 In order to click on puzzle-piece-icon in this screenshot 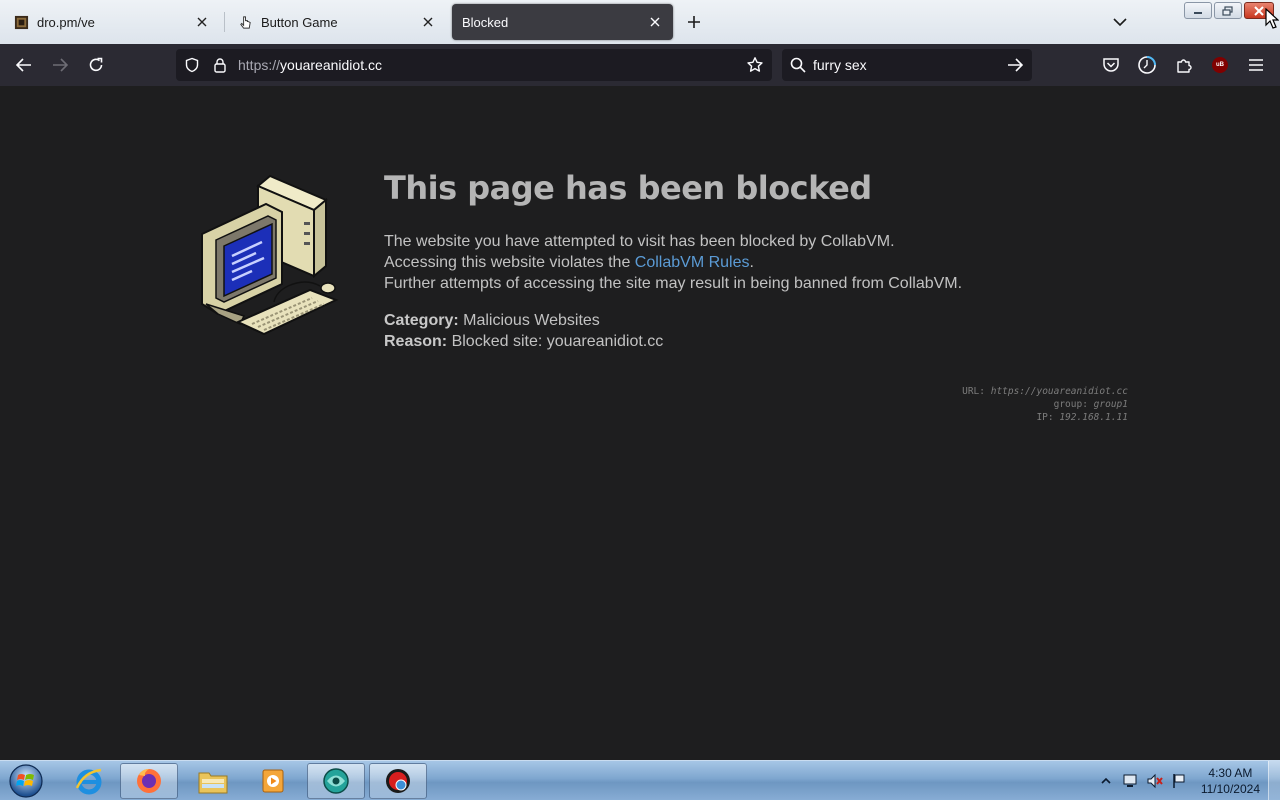, I will do `click(1184, 66)`.